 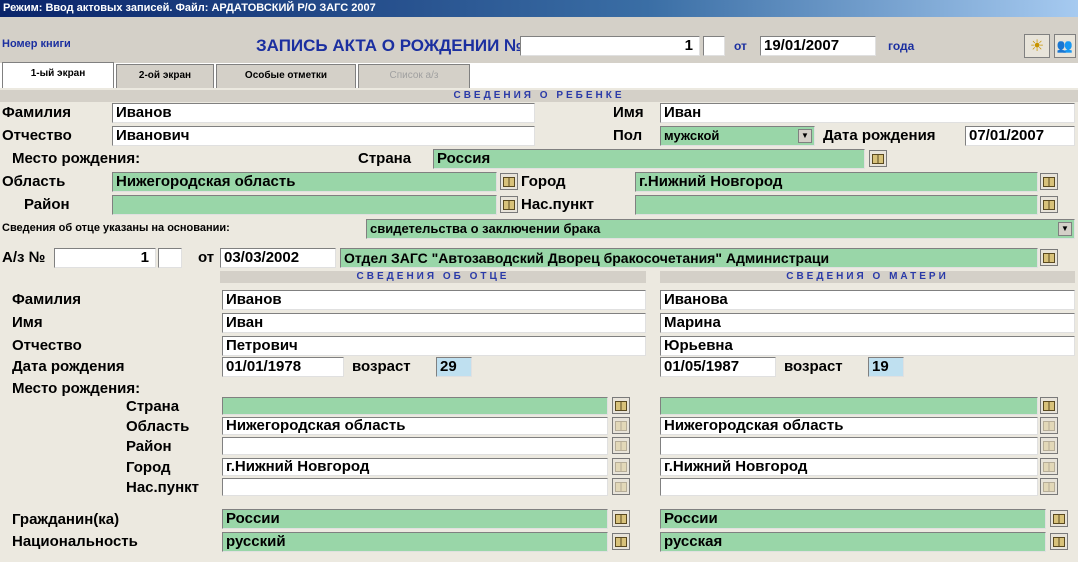 What do you see at coordinates (415, 487) in the screenshot?
I see `father-settlement-field` at bounding box center [415, 487].